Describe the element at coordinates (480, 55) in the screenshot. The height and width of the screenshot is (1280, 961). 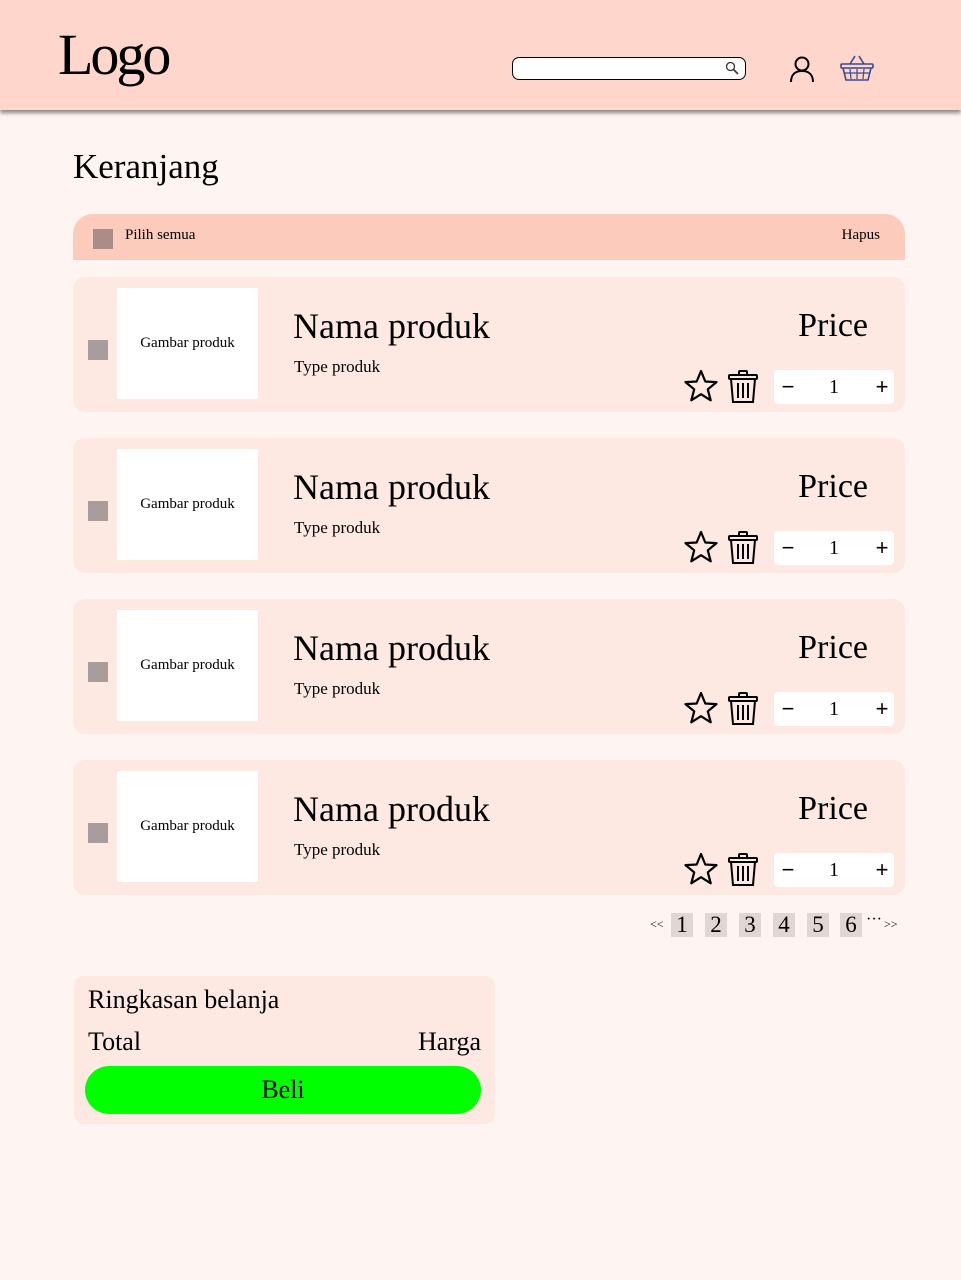
I see `header: Logo` at that location.